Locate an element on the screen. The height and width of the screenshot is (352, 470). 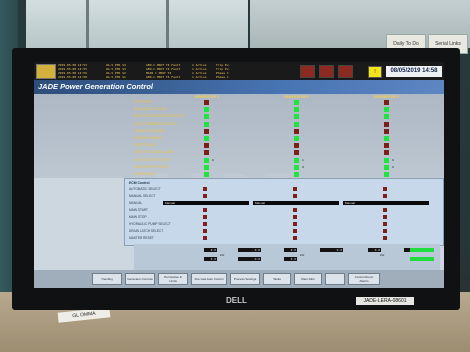
unit-header: GENERATOR 1 is located at coordinates (206, 97).